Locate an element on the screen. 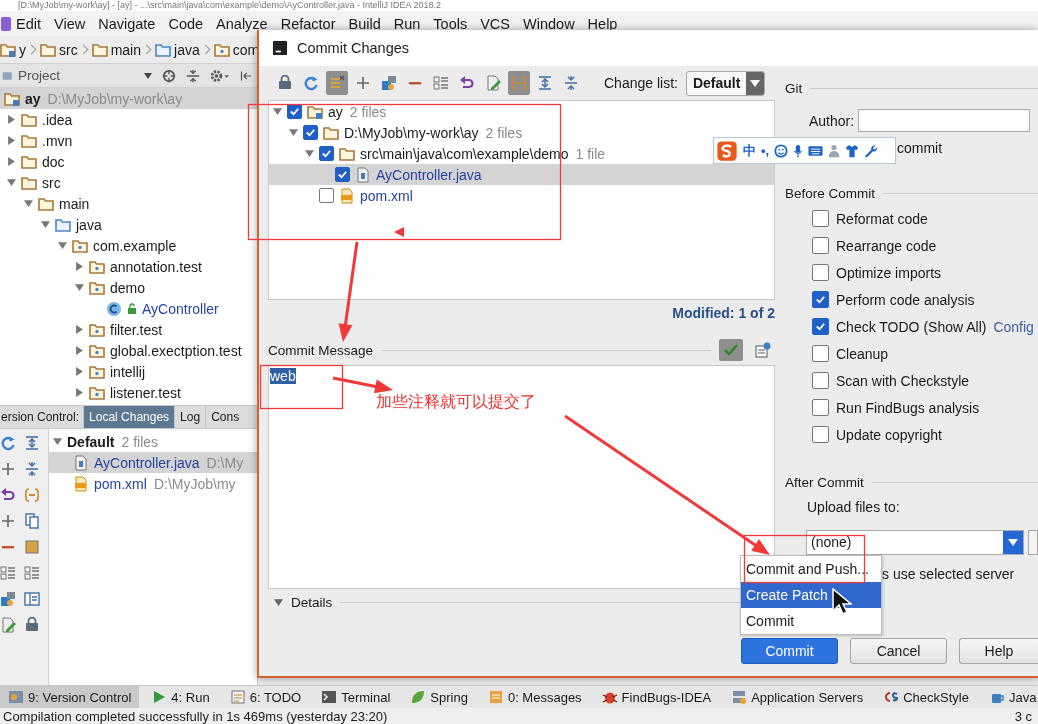 The image size is (1038, 724). tool-window-button: 6: TODO is located at coordinates (265, 697).